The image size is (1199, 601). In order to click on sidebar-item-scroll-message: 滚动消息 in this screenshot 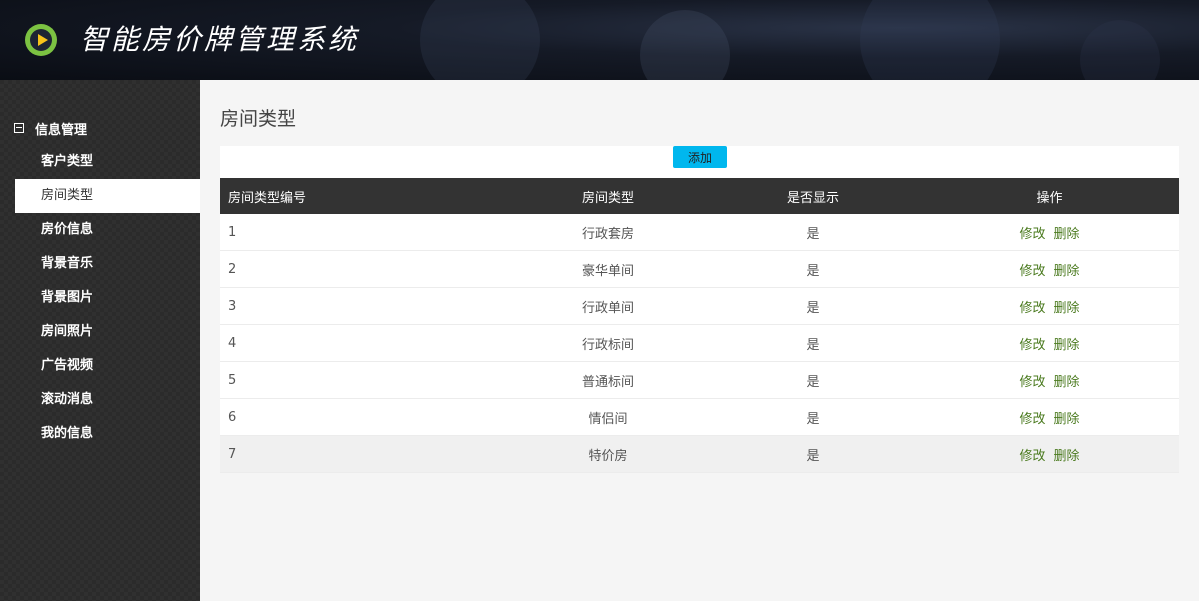, I will do `click(107, 400)`.